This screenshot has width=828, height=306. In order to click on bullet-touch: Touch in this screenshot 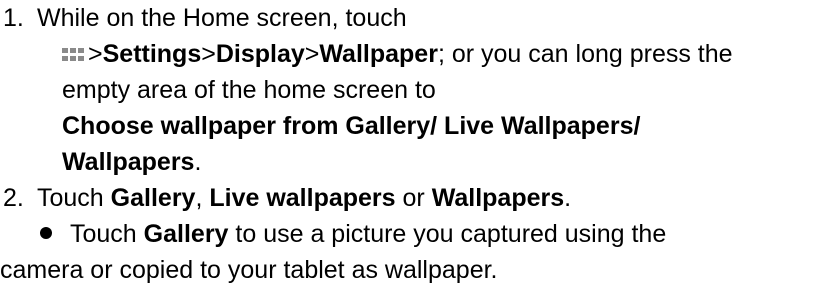, I will do `click(107, 234)`.